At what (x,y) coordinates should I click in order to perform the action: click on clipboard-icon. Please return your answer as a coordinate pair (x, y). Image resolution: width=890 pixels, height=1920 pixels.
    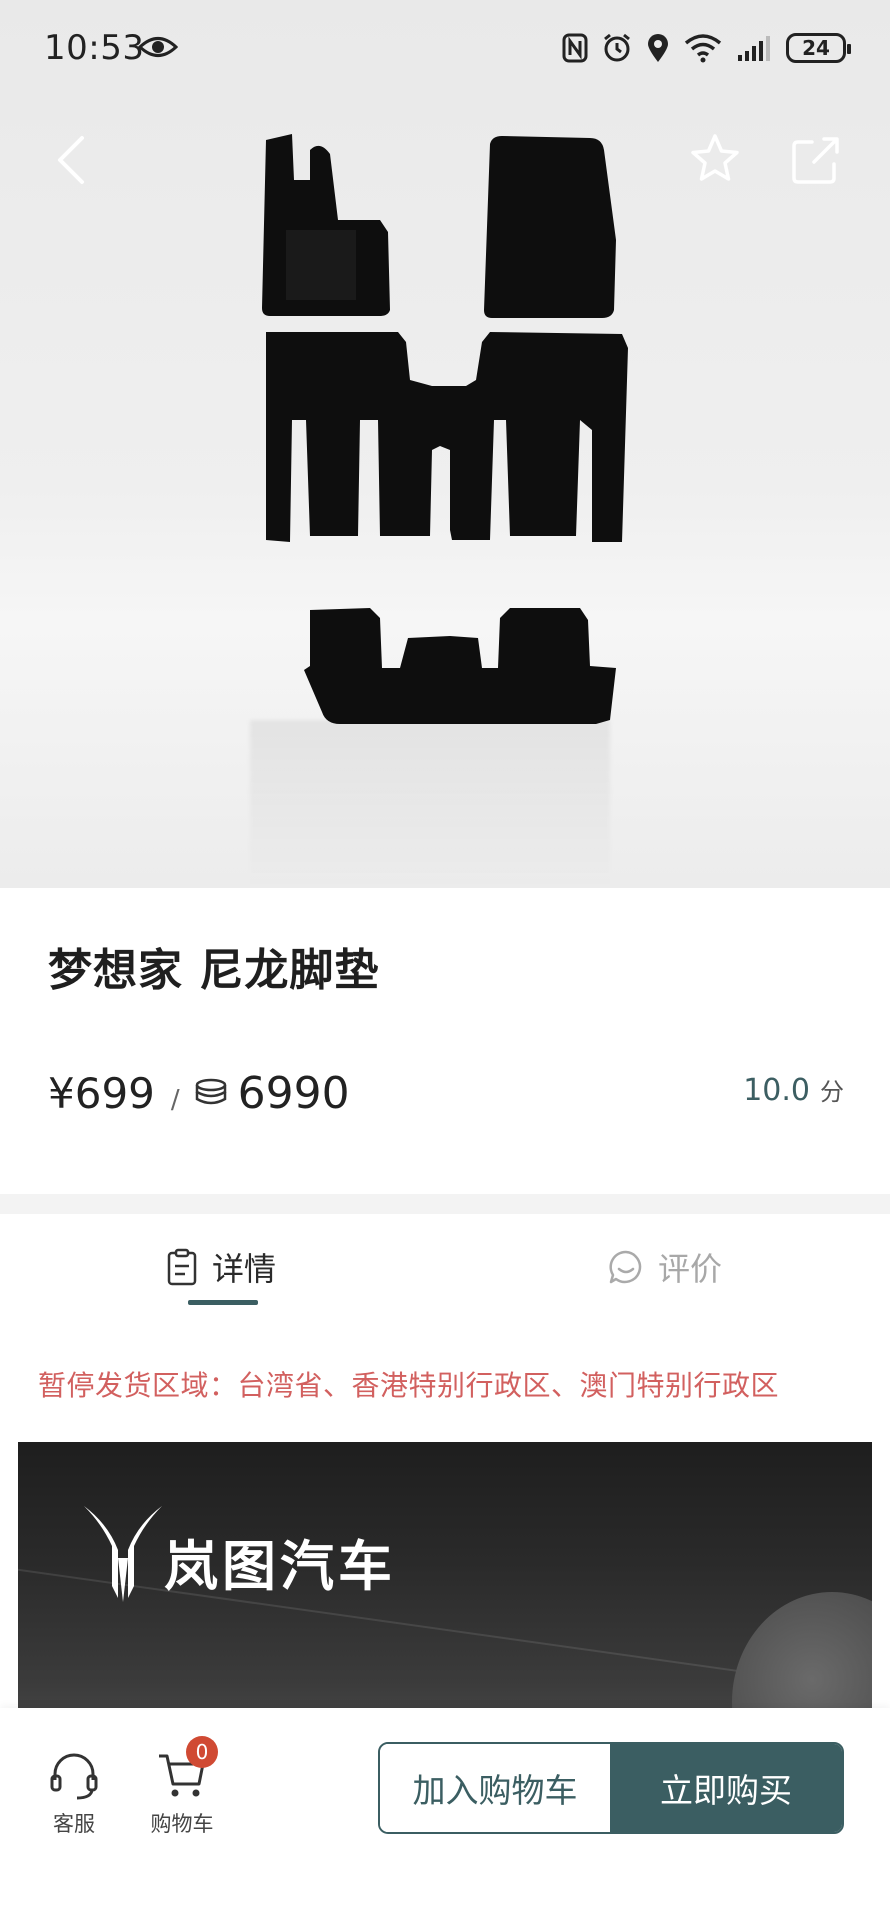
    Looking at the image, I should click on (182, 1267).